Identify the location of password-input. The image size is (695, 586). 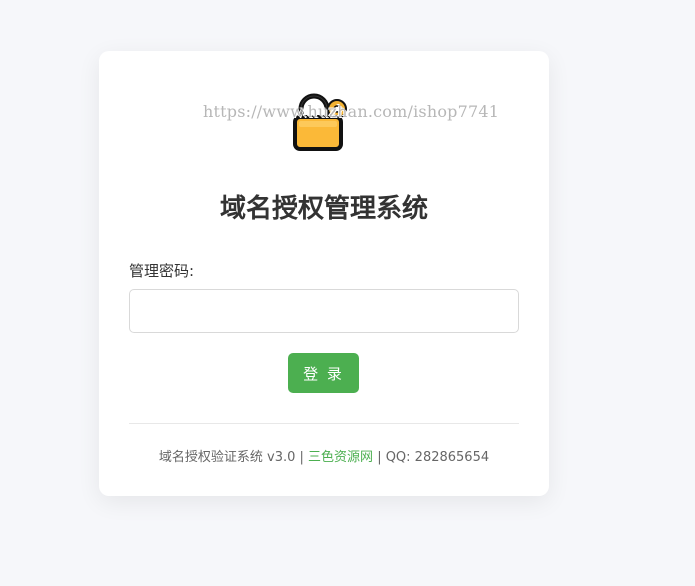
(324, 311).